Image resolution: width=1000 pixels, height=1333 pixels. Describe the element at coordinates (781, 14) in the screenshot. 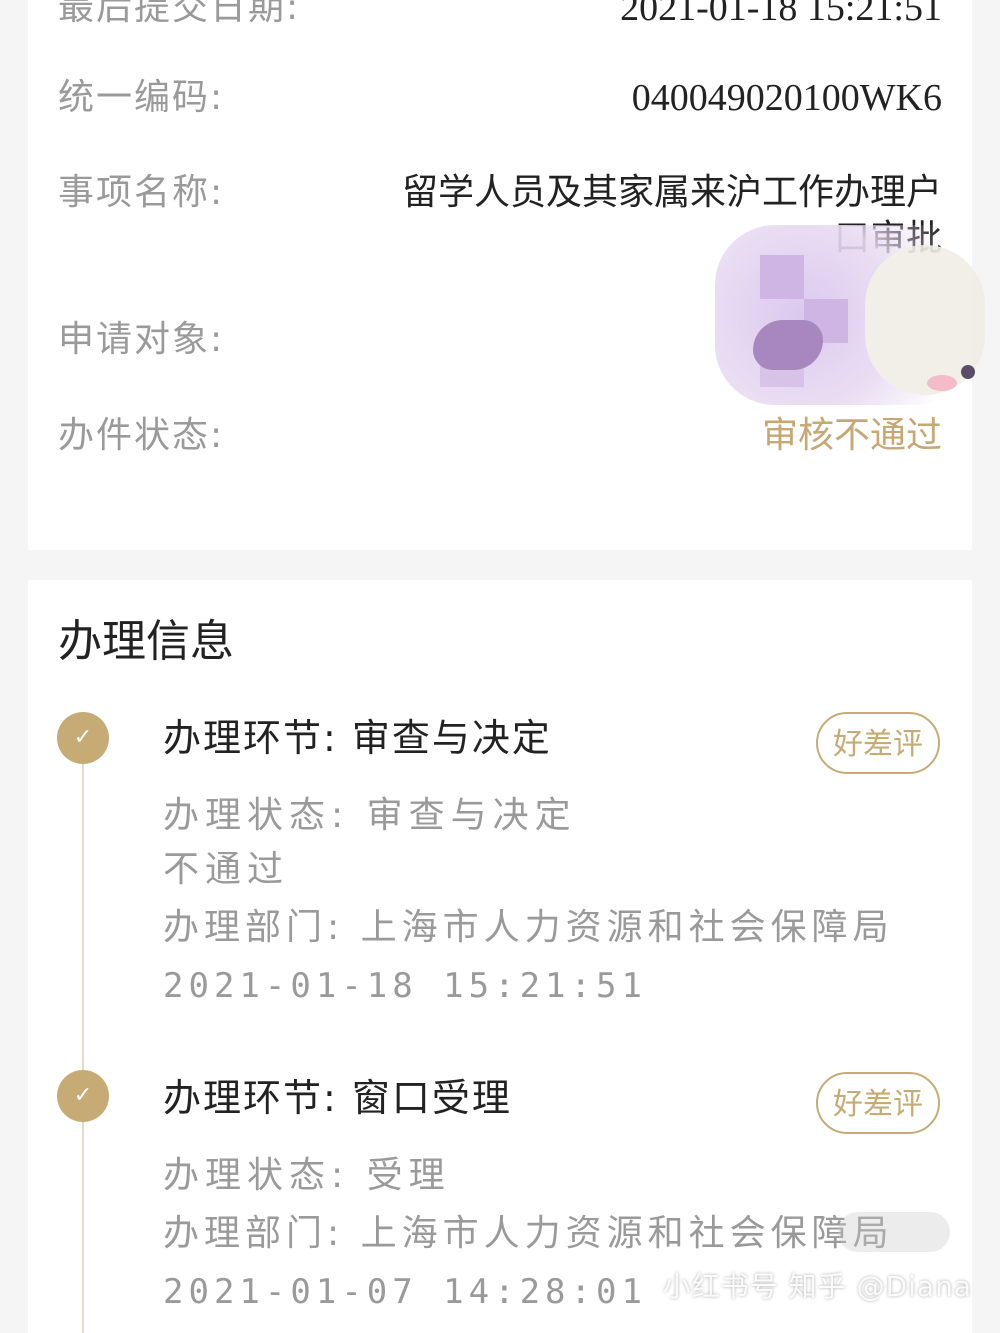

I see `submit-date-value: 2021-01-18 15:21:51` at that location.